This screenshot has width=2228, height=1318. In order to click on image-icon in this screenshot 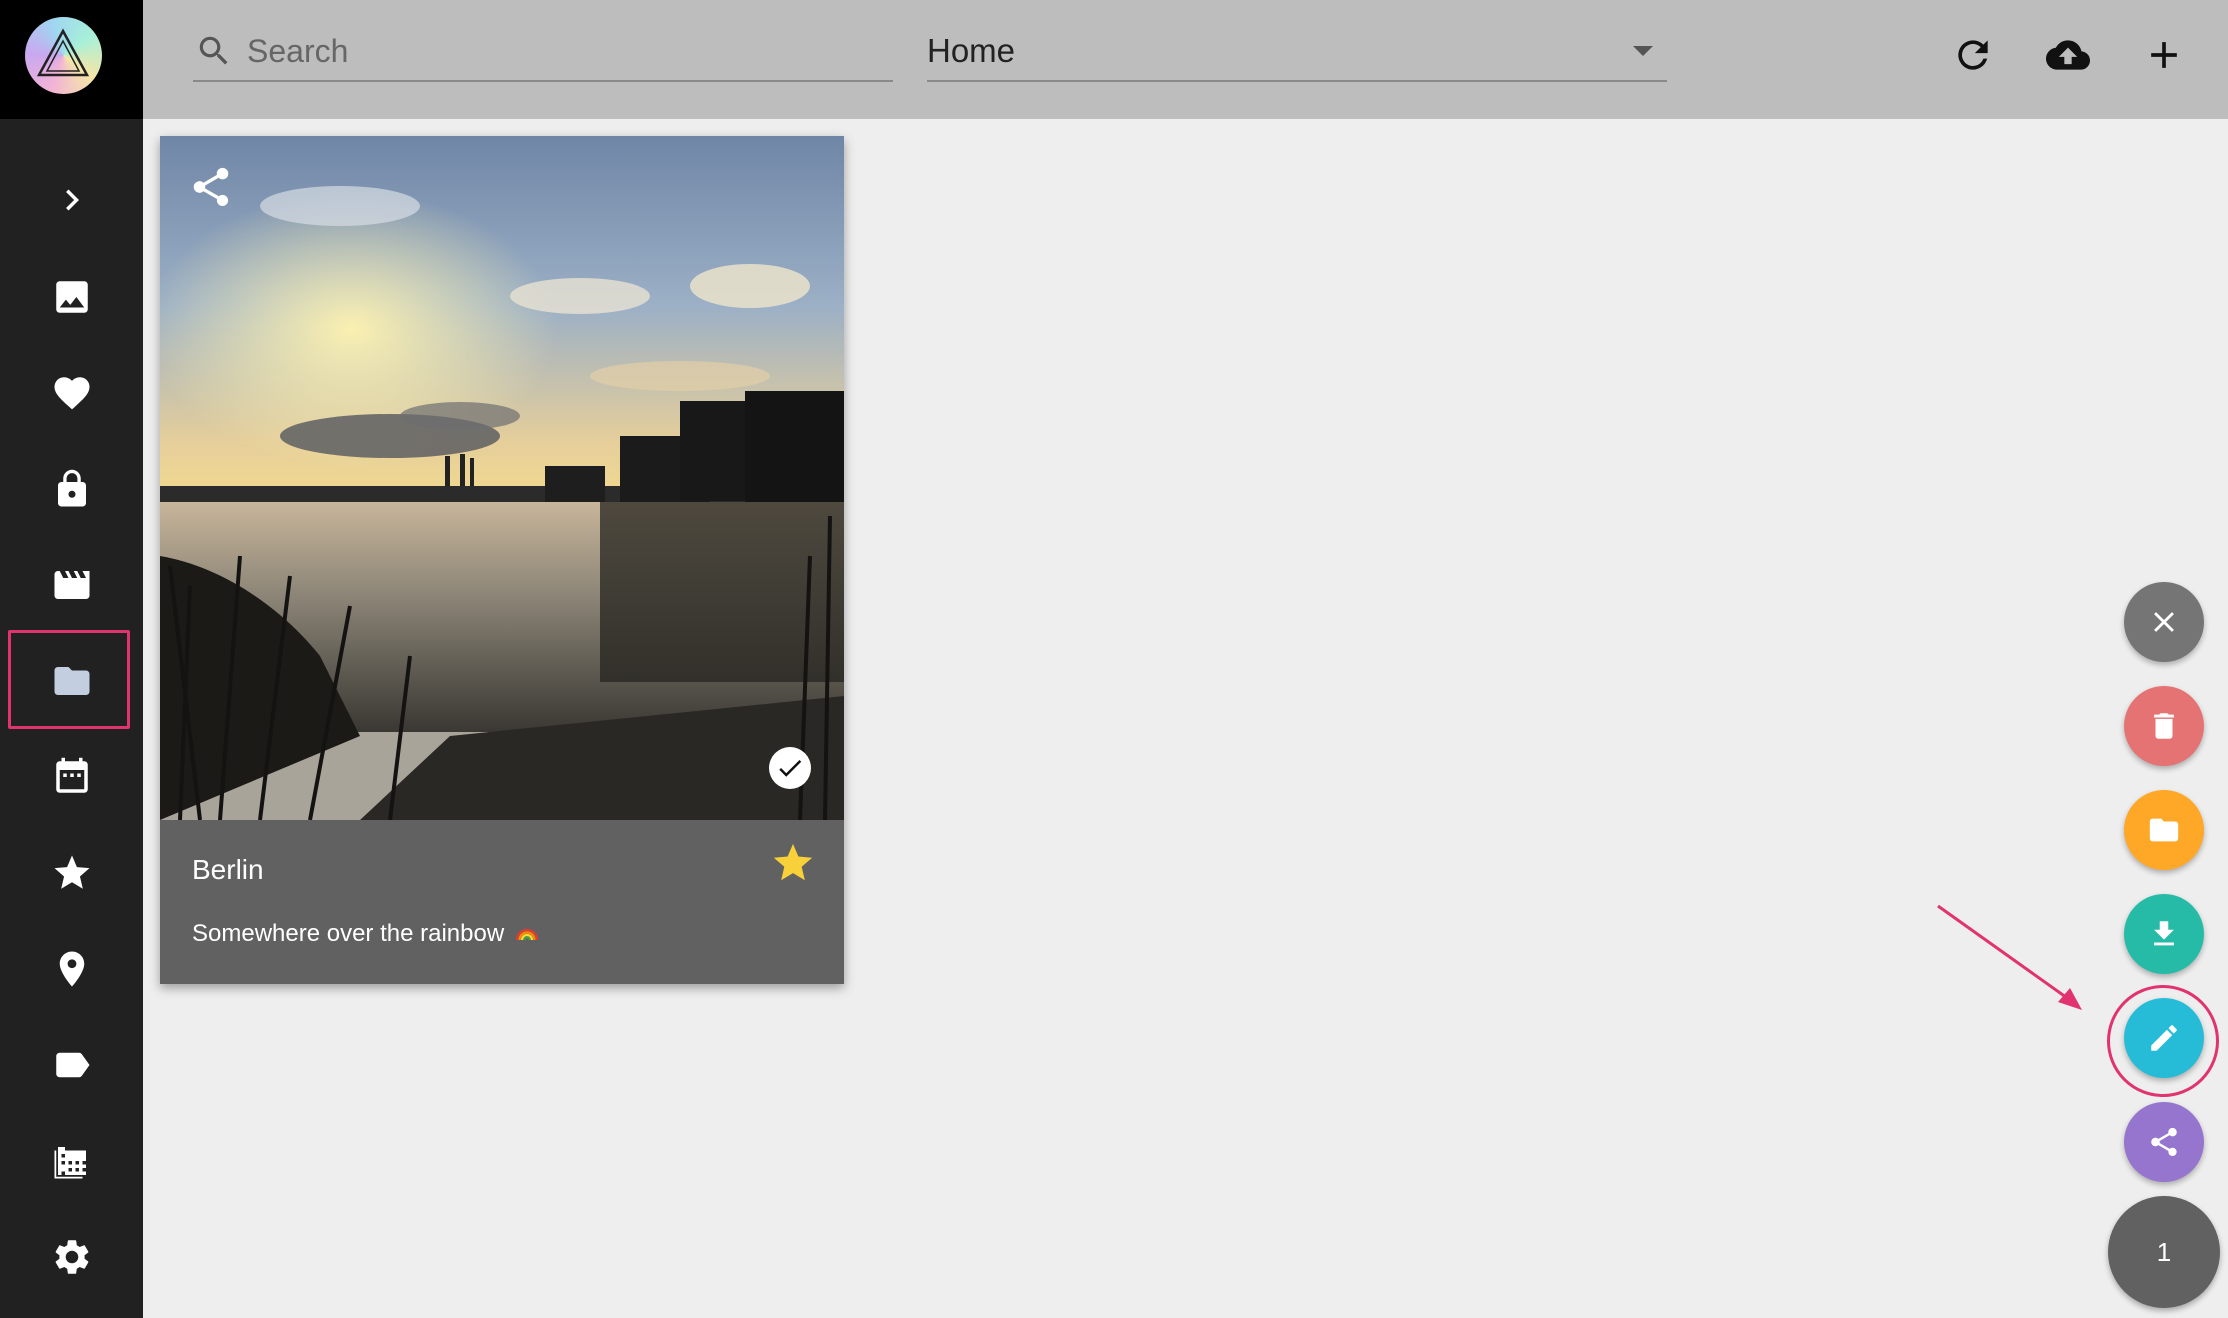, I will do `click(71, 297)`.